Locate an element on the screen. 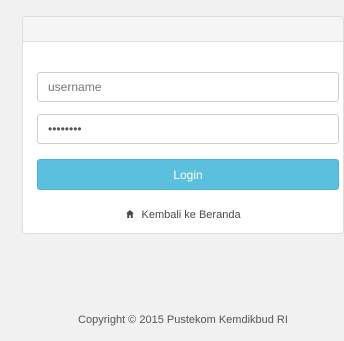 The height and width of the screenshot is (341, 344). password-input is located at coordinates (188, 129).